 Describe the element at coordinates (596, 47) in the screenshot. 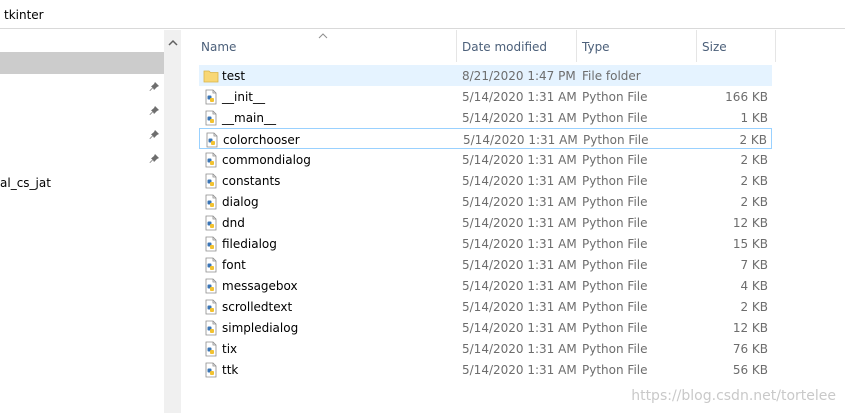

I see `column-header-type: Type` at that location.